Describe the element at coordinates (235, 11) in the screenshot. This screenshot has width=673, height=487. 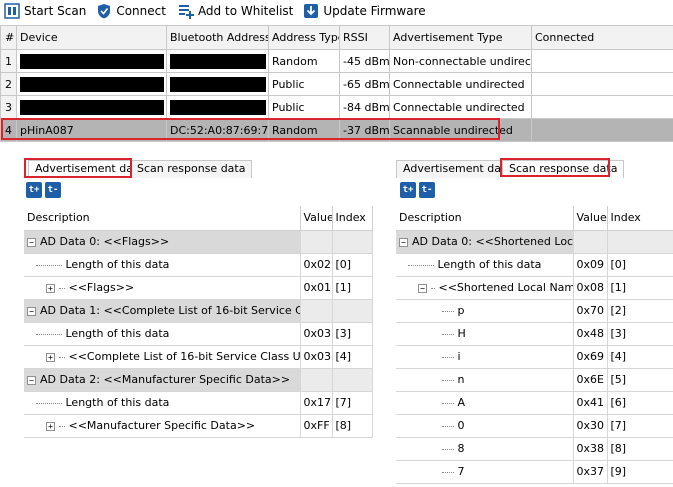
I see `add-to-whitelist-button: Add to Whitelist` at that location.